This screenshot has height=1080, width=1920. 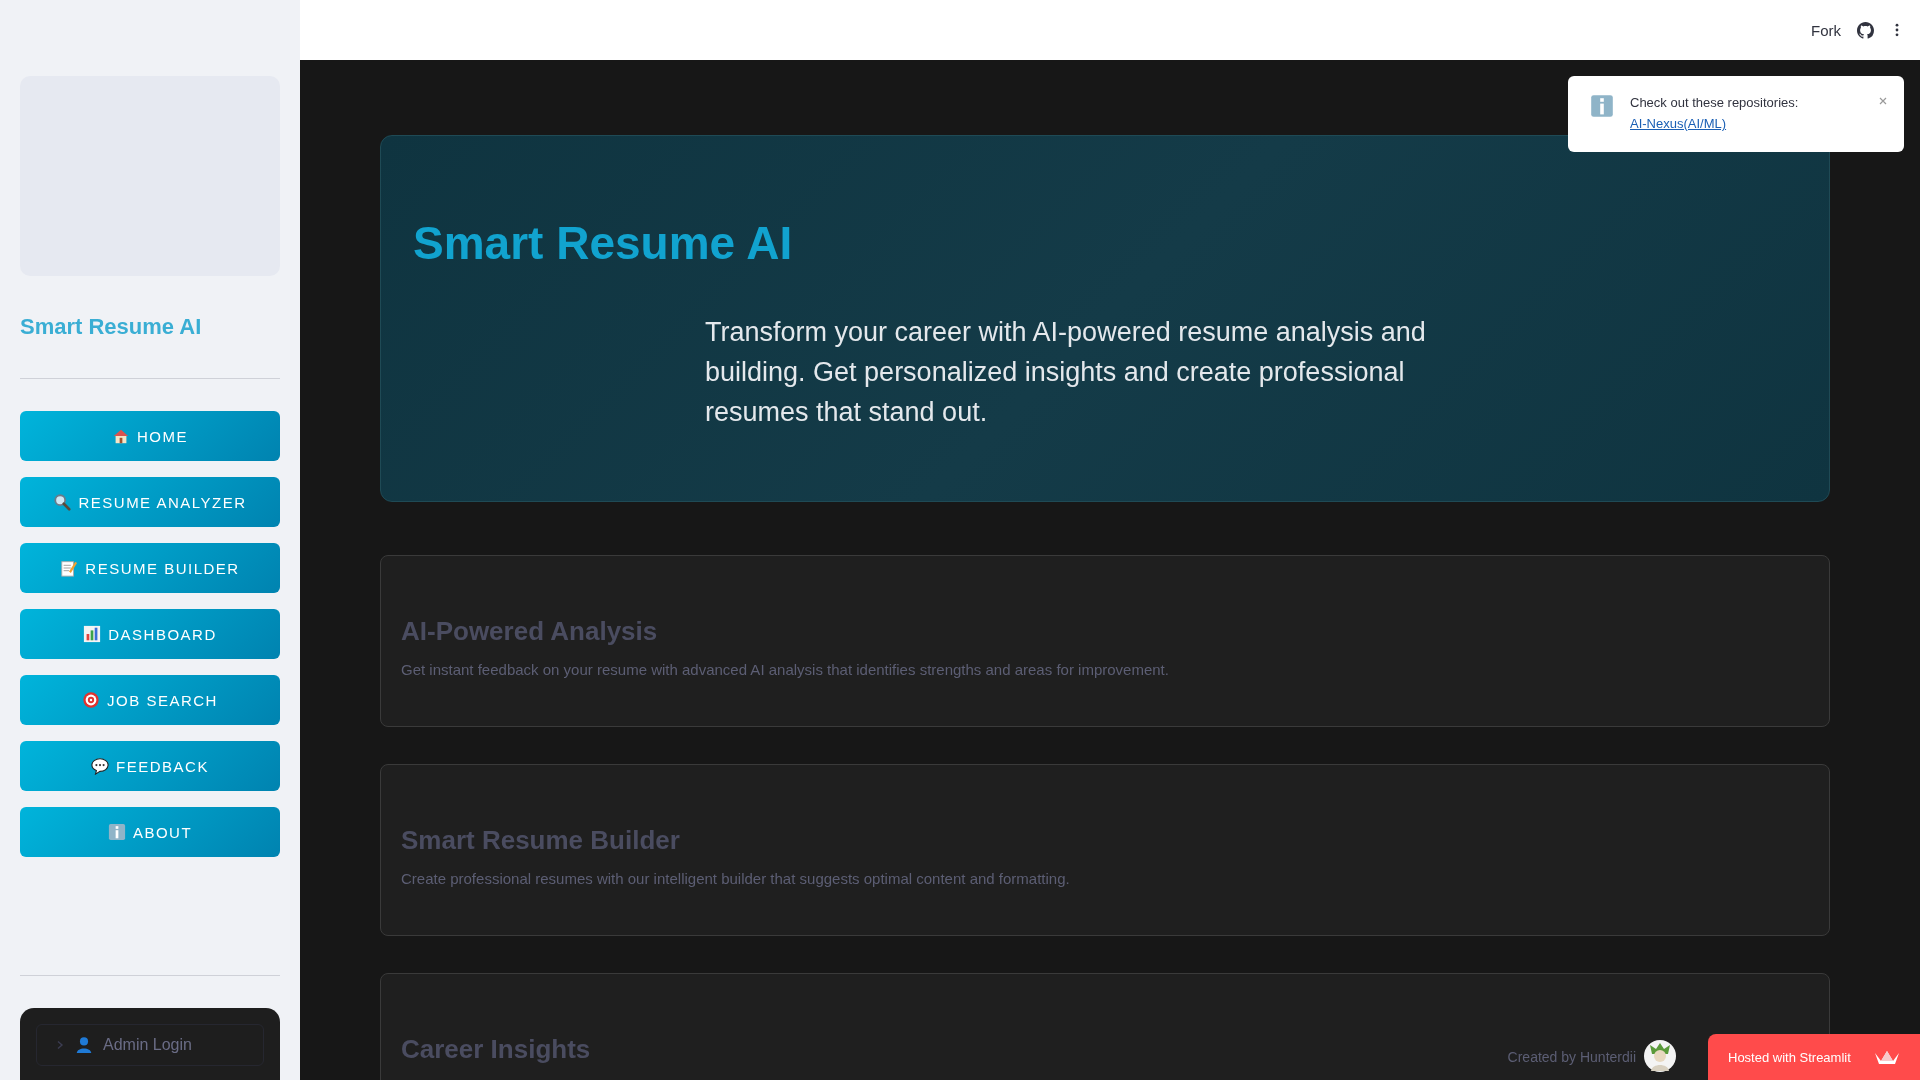 I want to click on magnifier-icon, so click(x=62, y=502).